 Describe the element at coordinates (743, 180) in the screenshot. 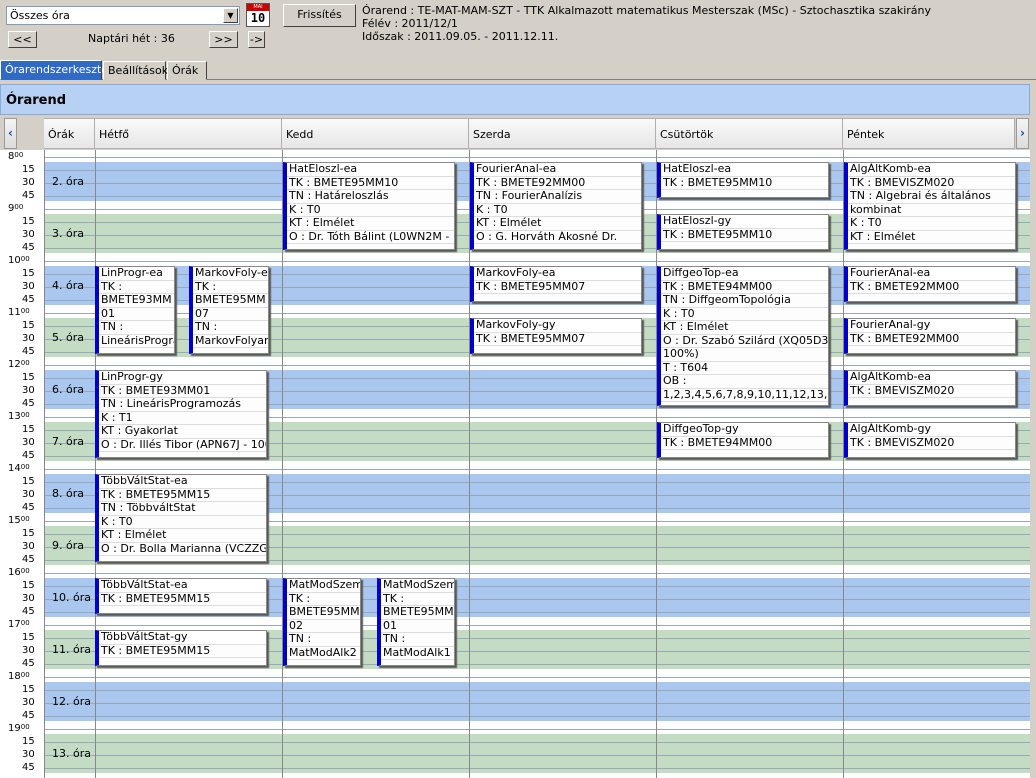

I see `course-card: HatEloszl-ea TK : BMETE95MM10` at that location.